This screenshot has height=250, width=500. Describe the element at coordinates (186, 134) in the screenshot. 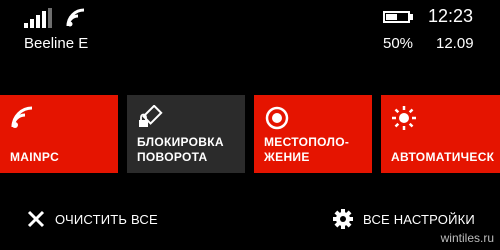

I see `quick-action-rotation-lock: БЛОКИРОВКА ПОВОРОТА` at that location.